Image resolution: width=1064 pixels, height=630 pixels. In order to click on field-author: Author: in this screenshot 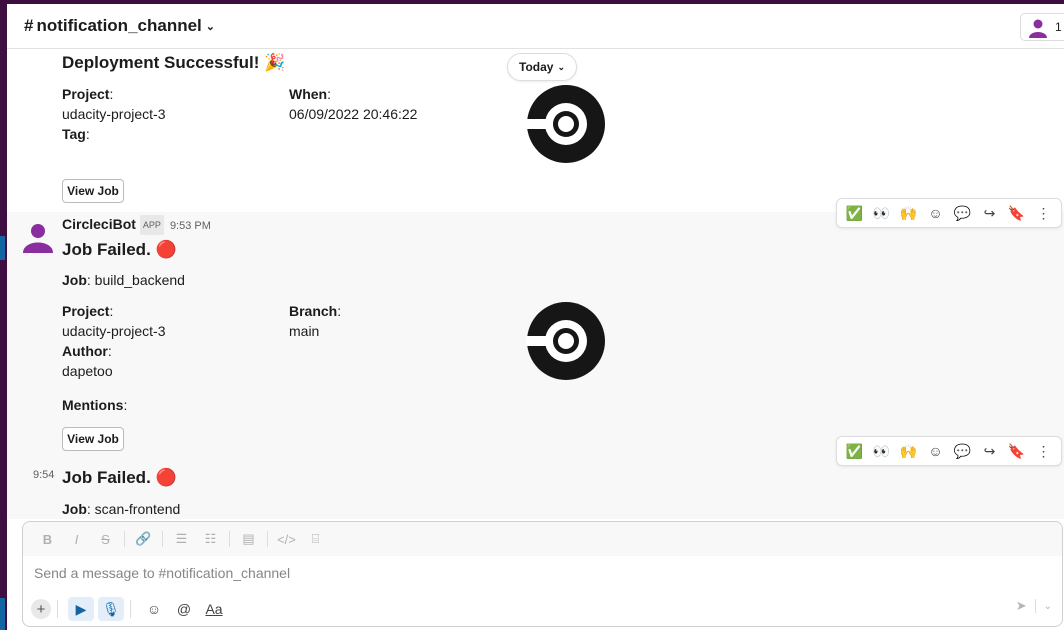, I will do `click(87, 351)`.